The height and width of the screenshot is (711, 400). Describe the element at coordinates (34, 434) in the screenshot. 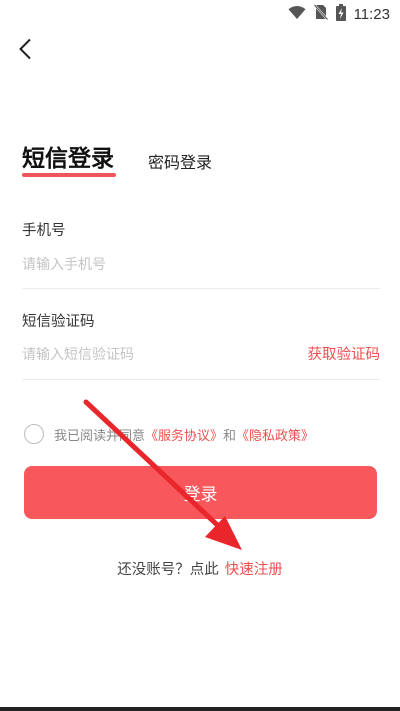

I see `agree-checkbox` at that location.